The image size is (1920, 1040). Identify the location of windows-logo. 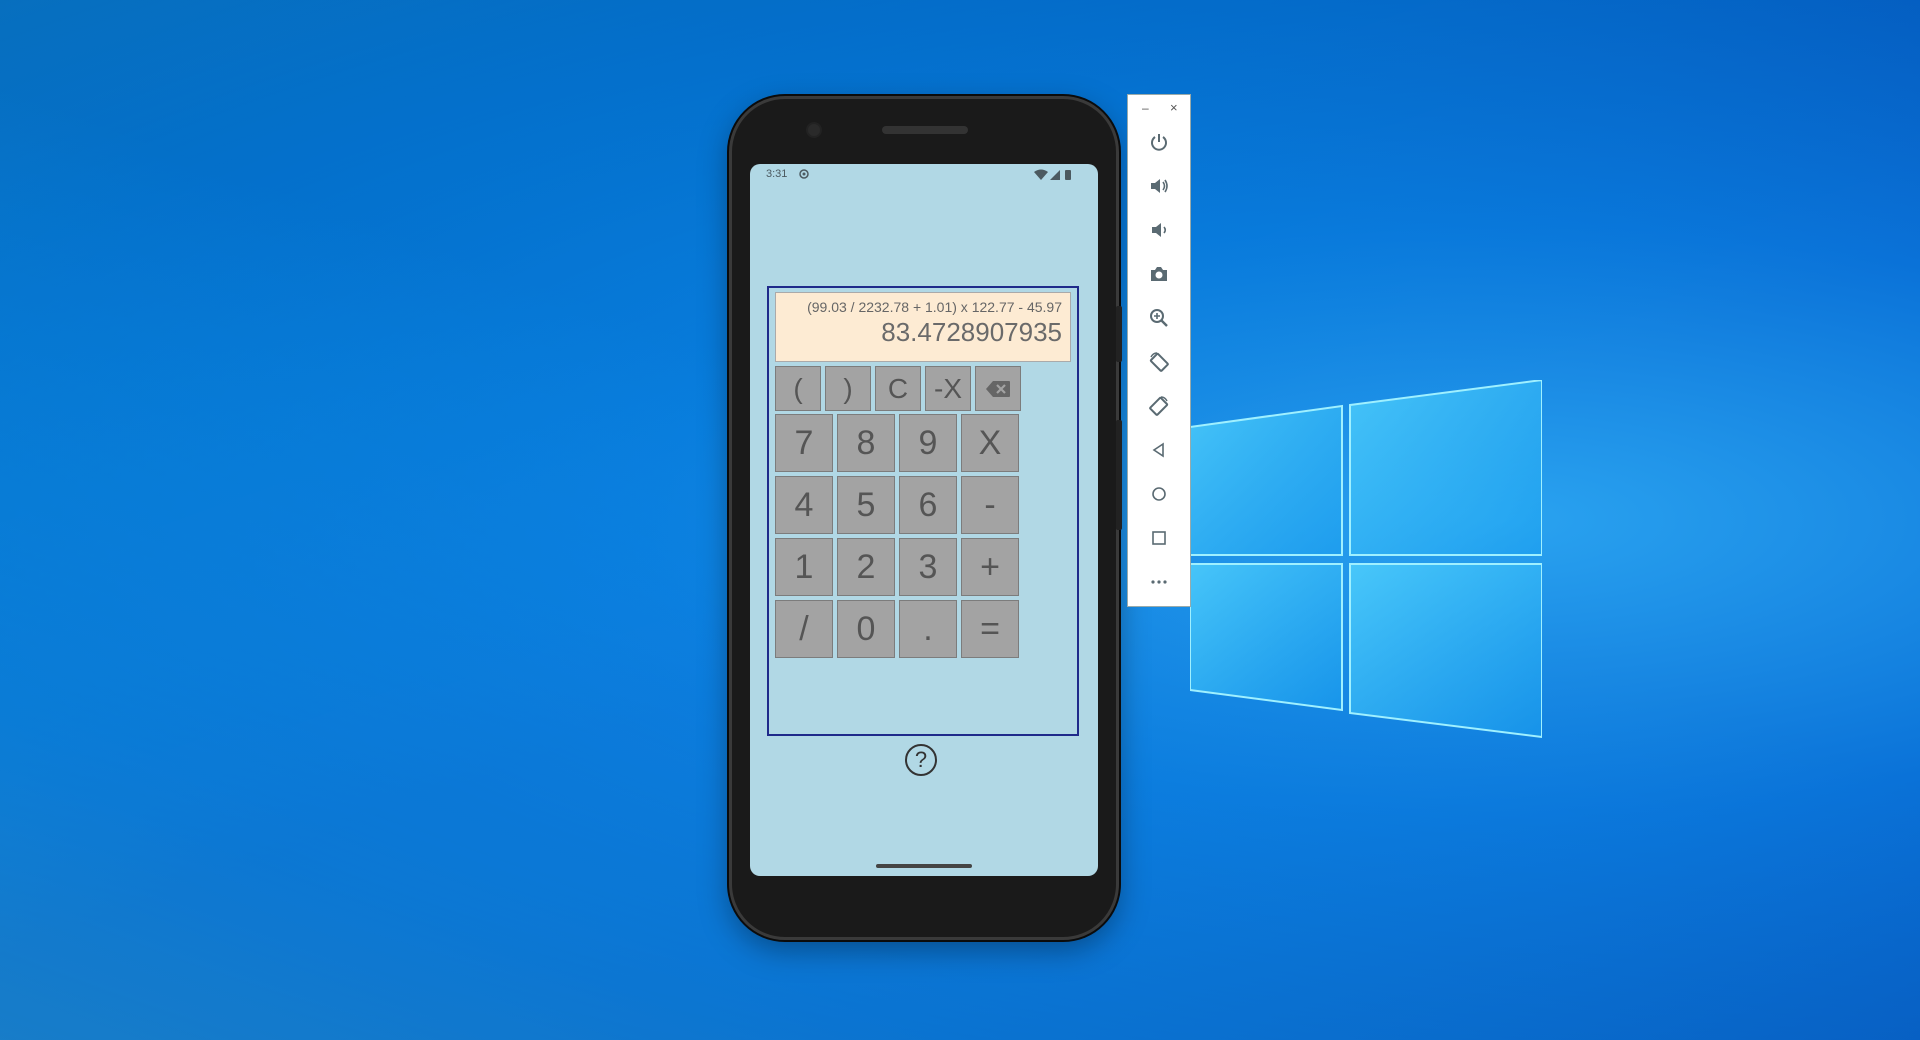
(1366, 559).